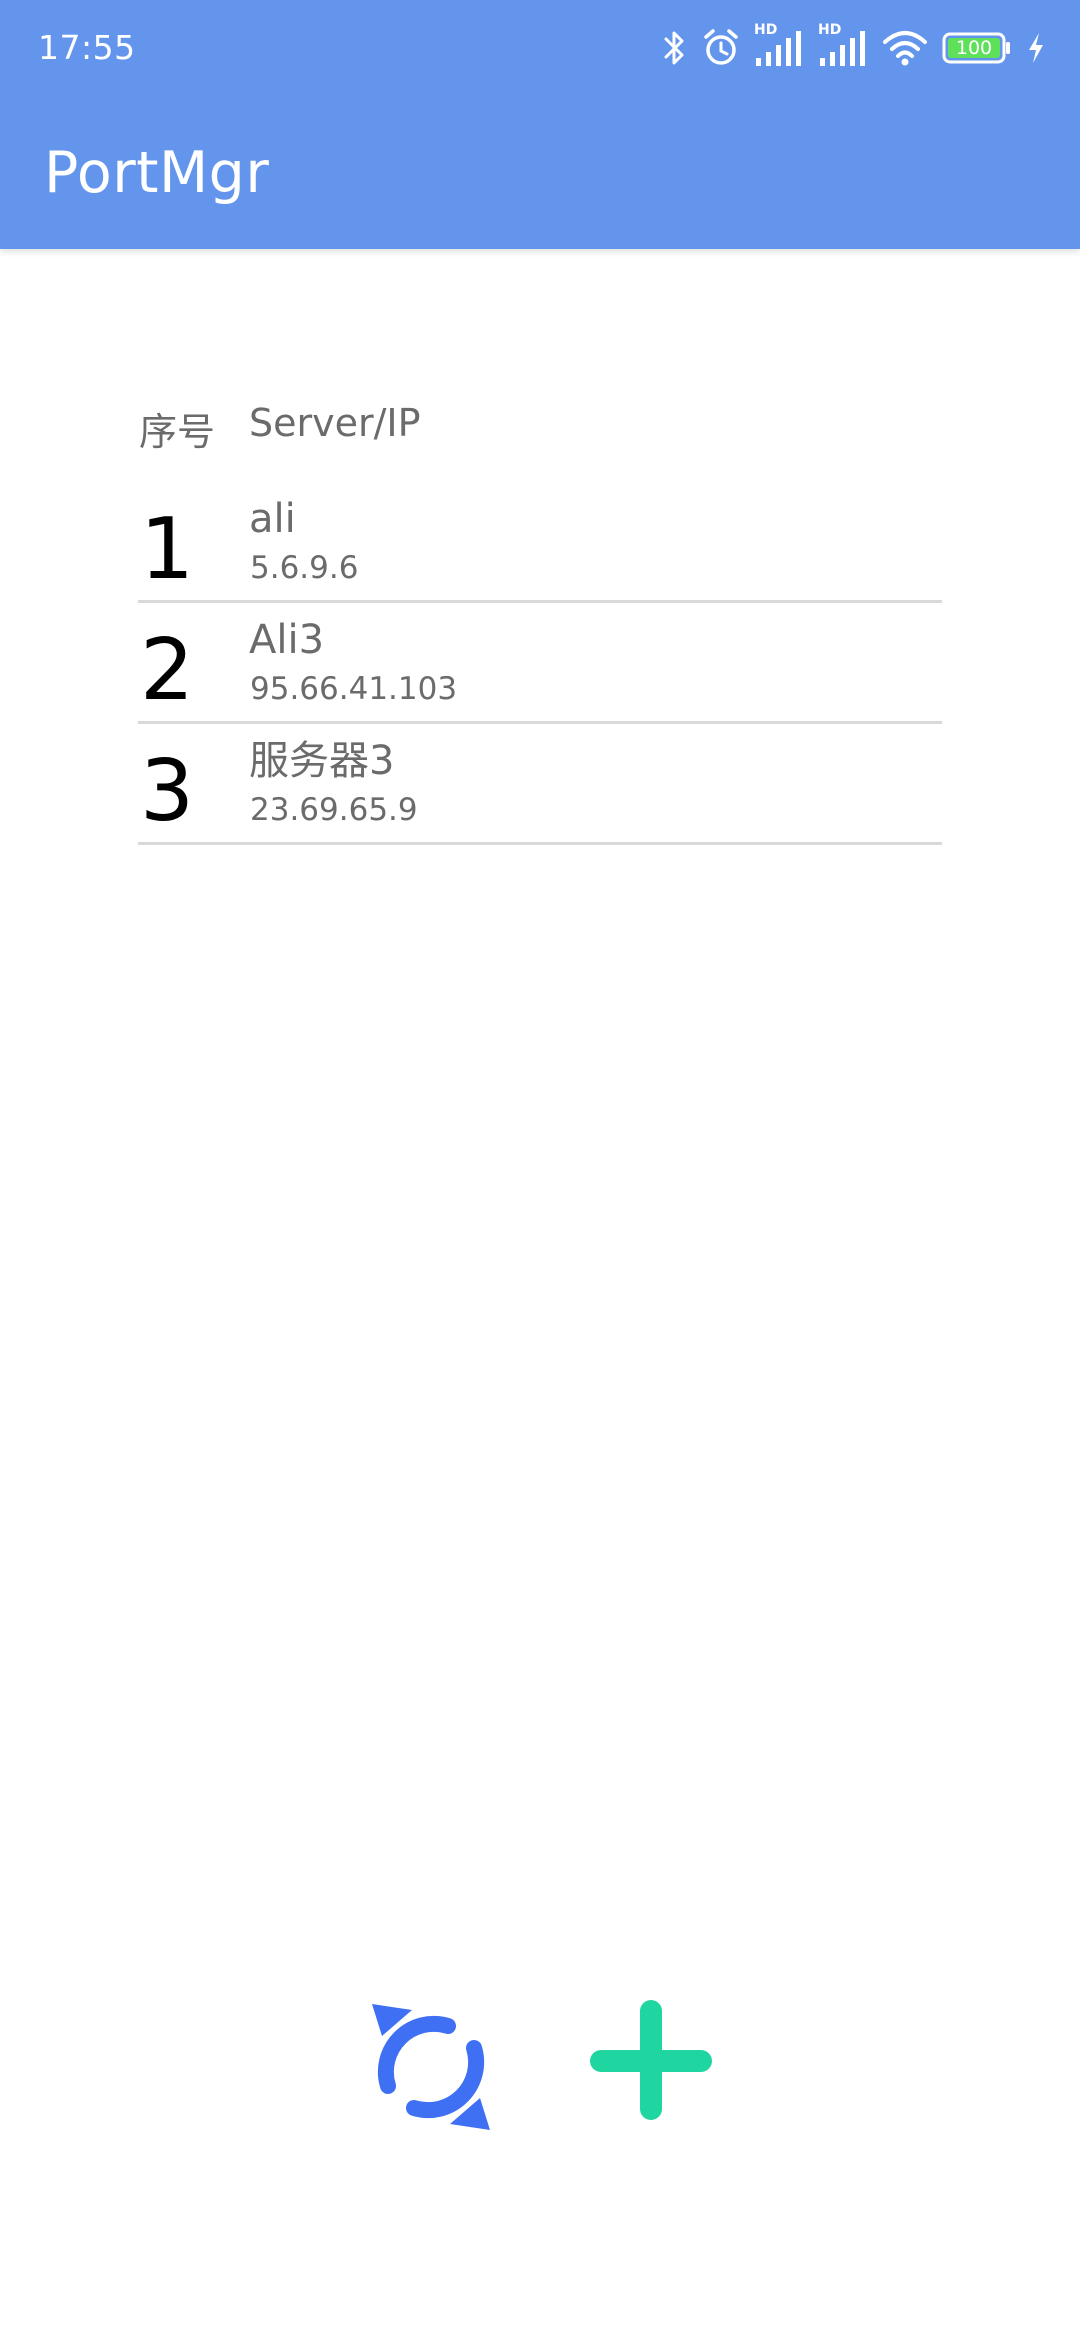 Image resolution: width=1080 pixels, height=2340 pixels. I want to click on refresh-button, so click(431, 2067).